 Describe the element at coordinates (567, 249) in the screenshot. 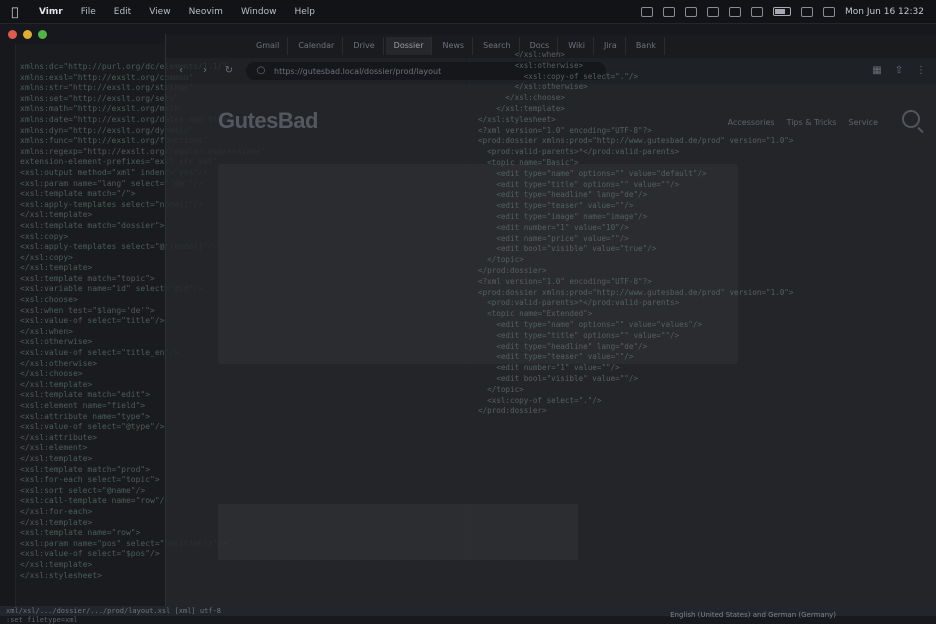

I see `code-line: <edit bool="visible" value="true"/>` at that location.